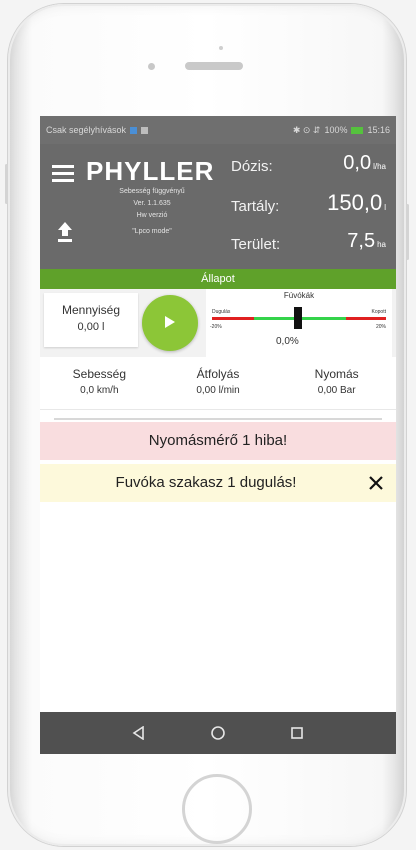 Image resolution: width=416 pixels, height=850 pixels. I want to click on start-button, so click(170, 323).